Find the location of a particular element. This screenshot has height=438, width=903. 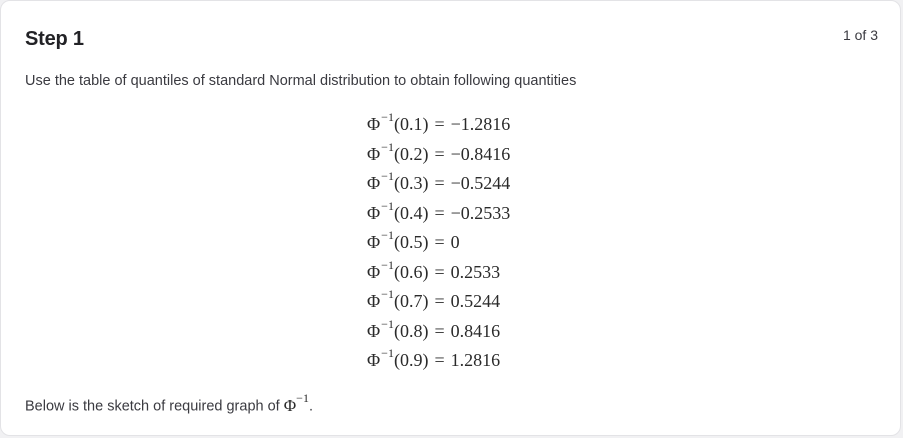

equation-argument: (0.2) is located at coordinates (411, 153).